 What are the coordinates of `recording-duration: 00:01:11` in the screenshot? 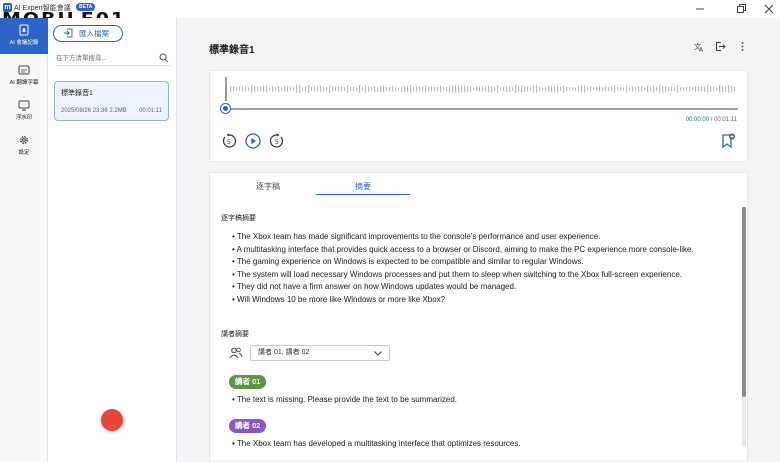 It's located at (150, 111).